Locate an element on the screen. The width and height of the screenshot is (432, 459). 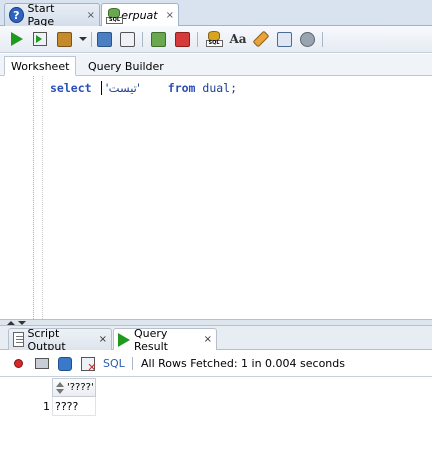
code-line-1: select 'تيست' from dual; is located at coordinates (143, 88).